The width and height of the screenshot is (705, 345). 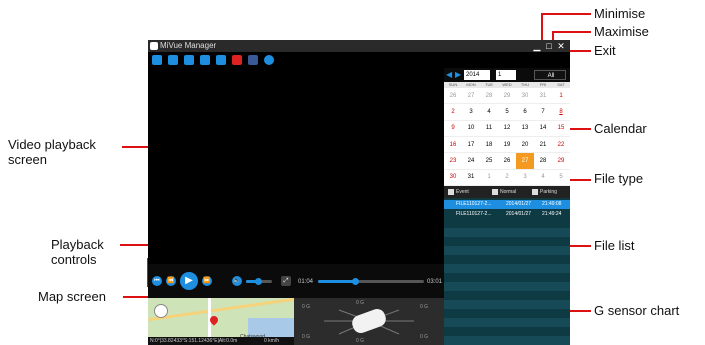 I want to click on volume-icon: 🔈, so click(x=237, y=281).